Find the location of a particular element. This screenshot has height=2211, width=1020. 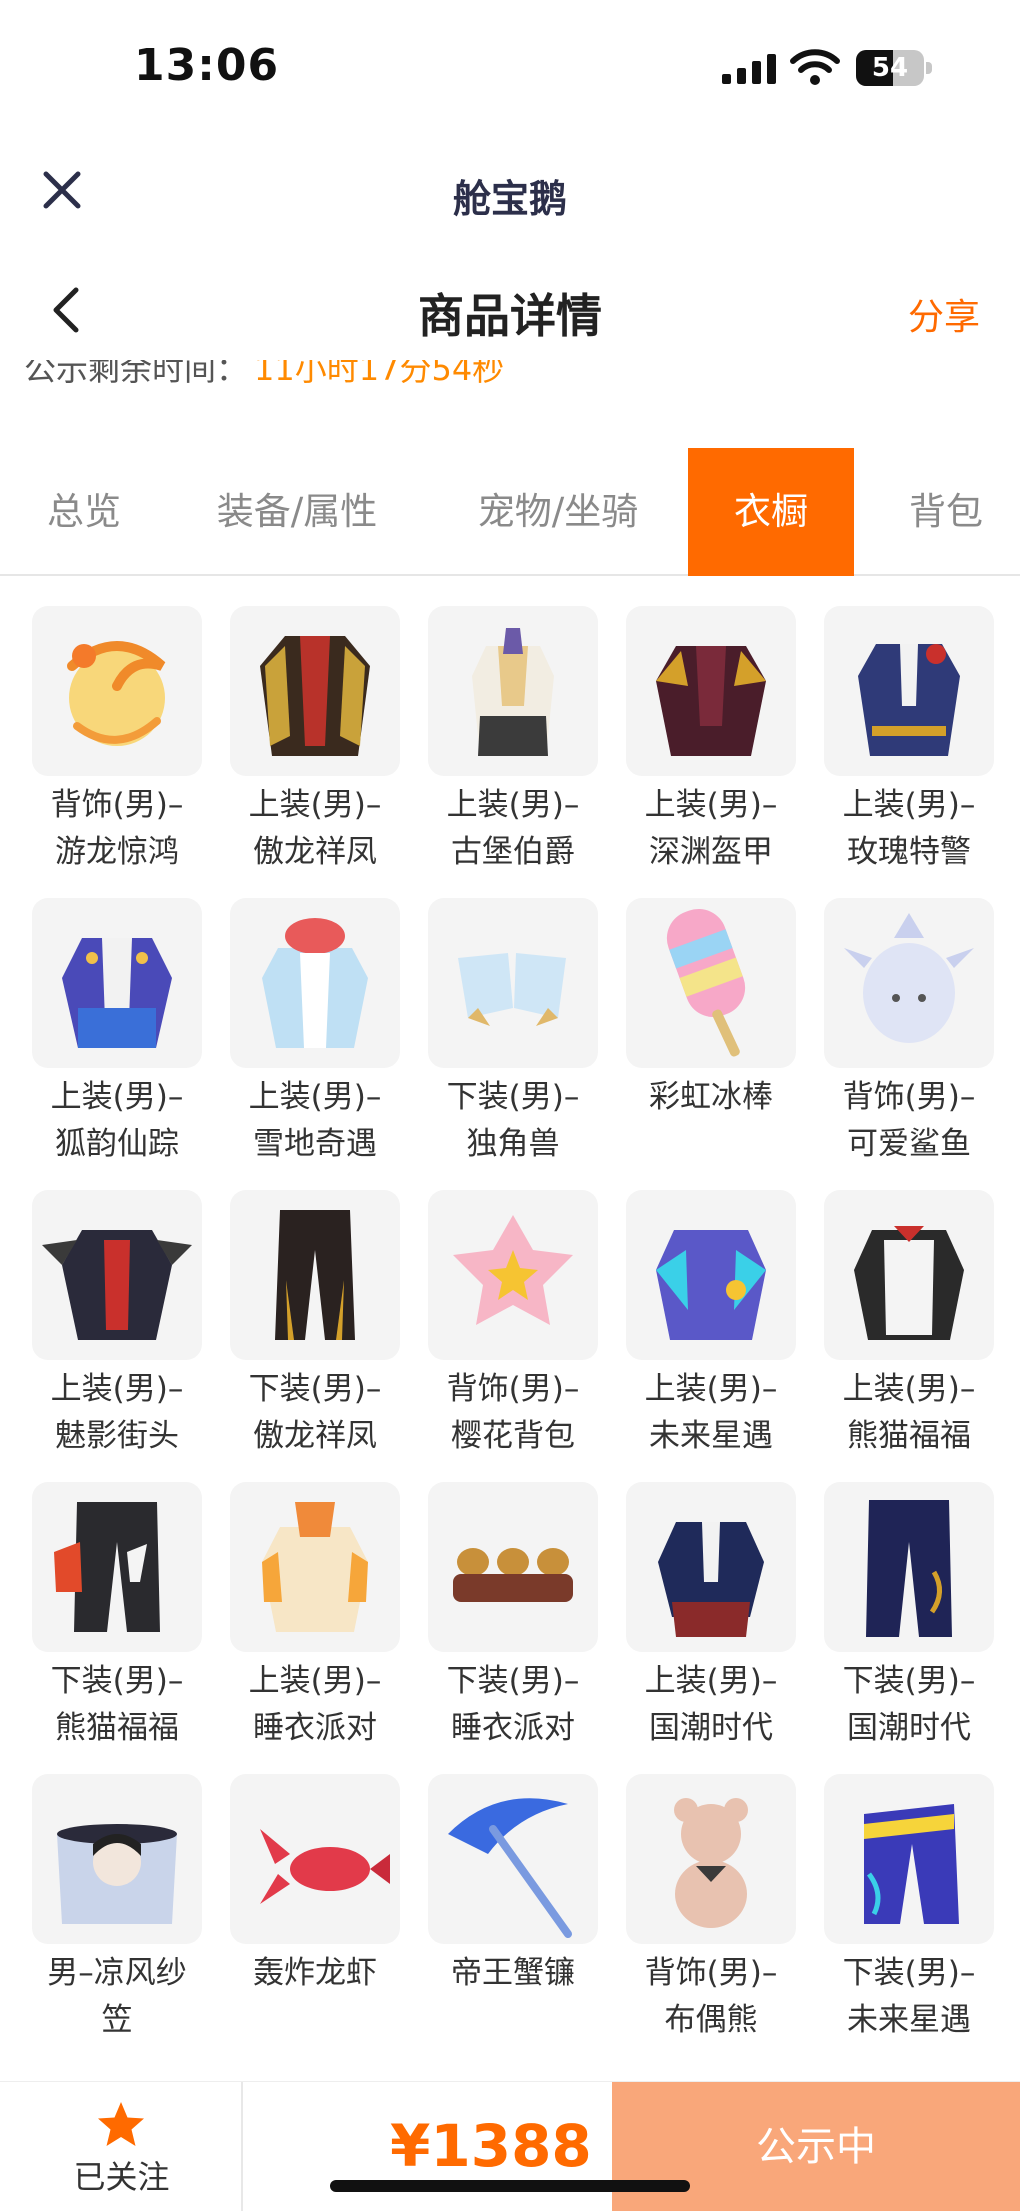

item-label: 下装(男)– 独角兽 is located at coordinates (513, 1121).